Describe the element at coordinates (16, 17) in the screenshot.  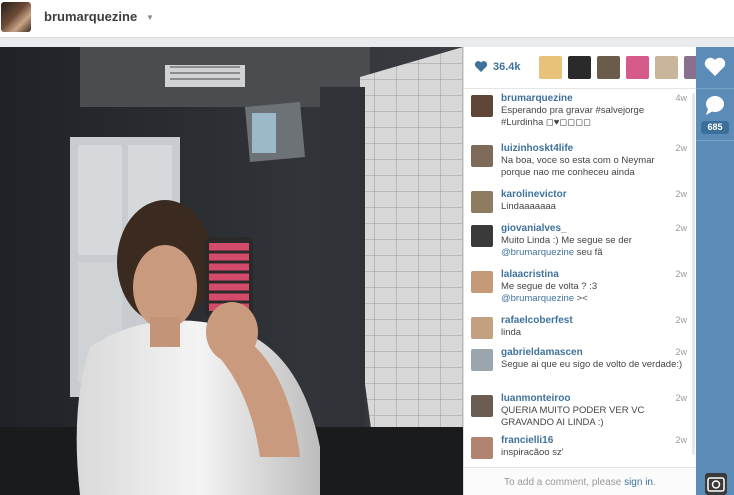
I see `profile-avatar` at that location.